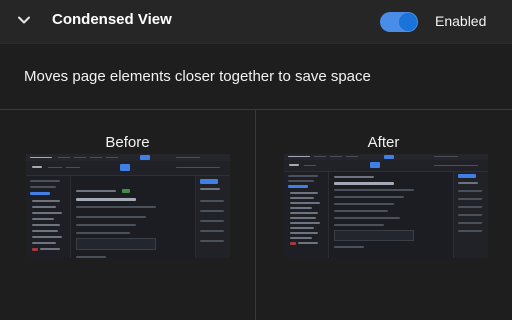 This screenshot has width=512, height=320. I want to click on after-screenshot, so click(386, 206).